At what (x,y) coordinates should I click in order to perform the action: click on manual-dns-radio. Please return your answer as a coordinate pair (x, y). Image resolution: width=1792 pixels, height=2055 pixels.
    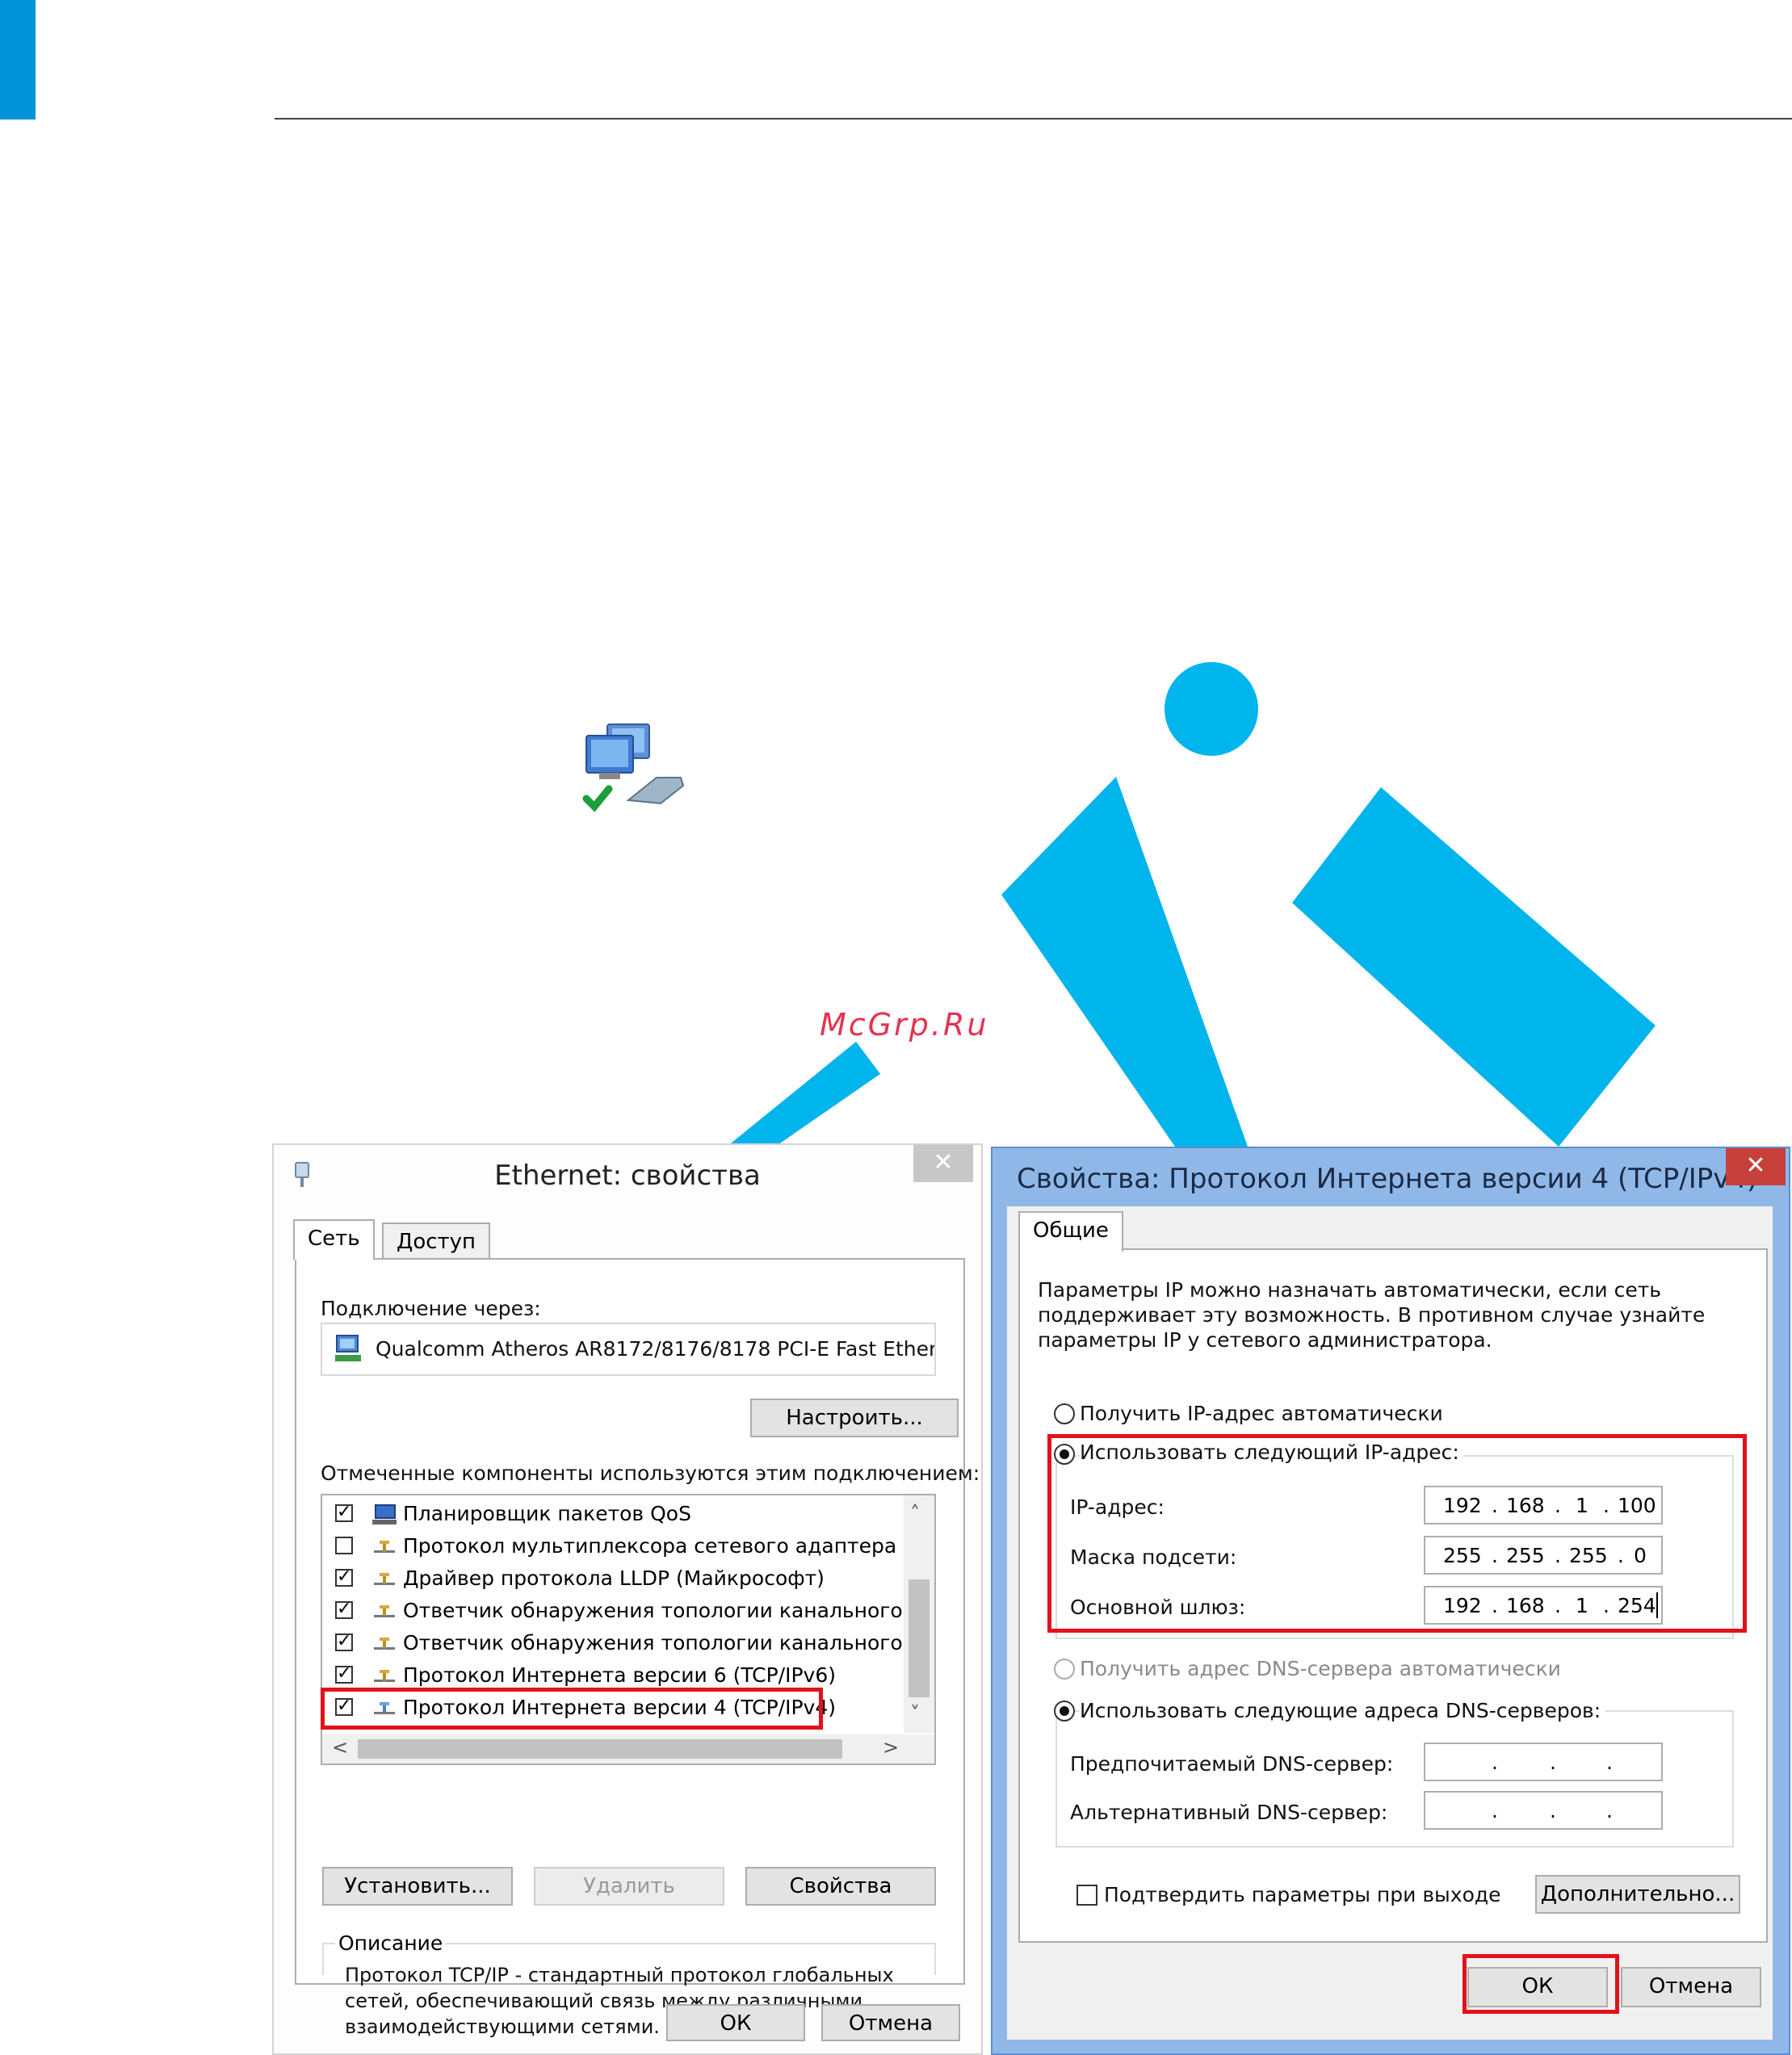
    Looking at the image, I should click on (1064, 1711).